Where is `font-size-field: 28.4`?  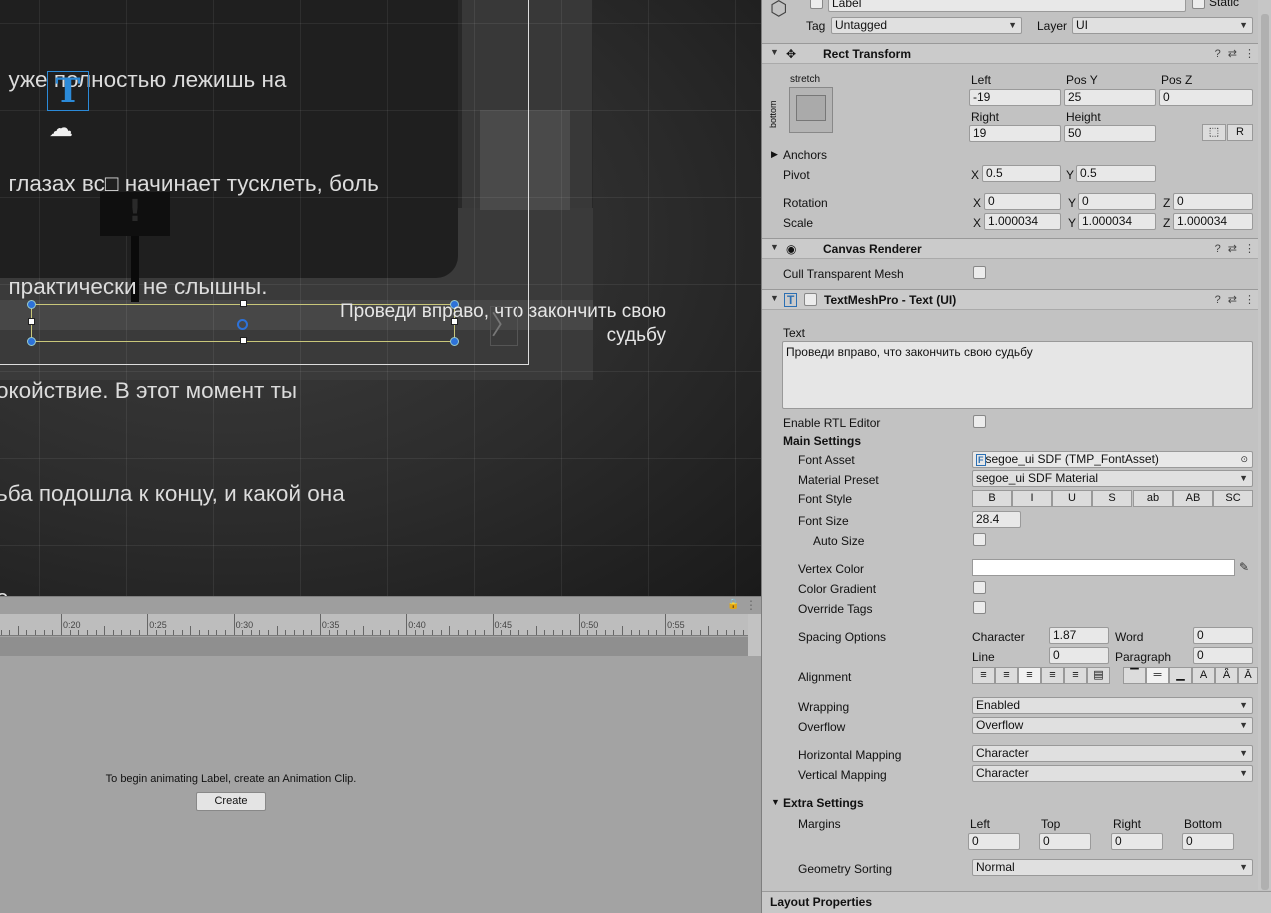 font-size-field: 28.4 is located at coordinates (996, 519).